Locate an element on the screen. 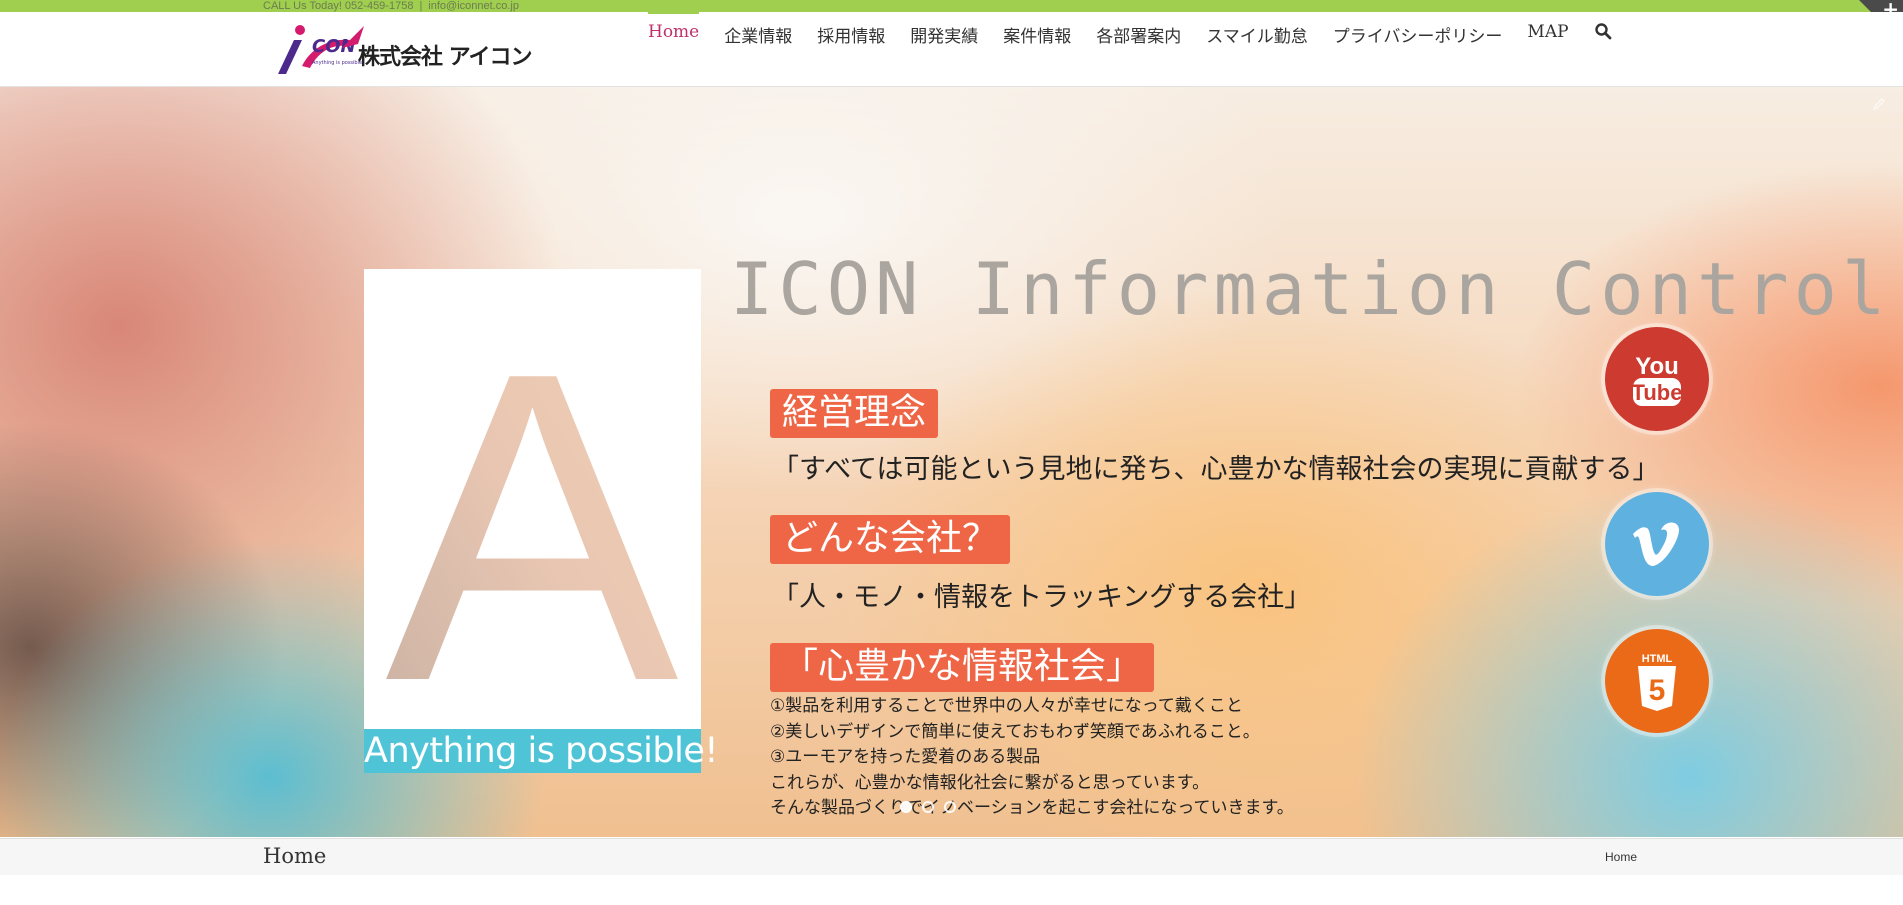 Image resolution: width=1903 pixels, height=905 pixels. svg-text: Anything is possible is located at coordinates (337, 63).